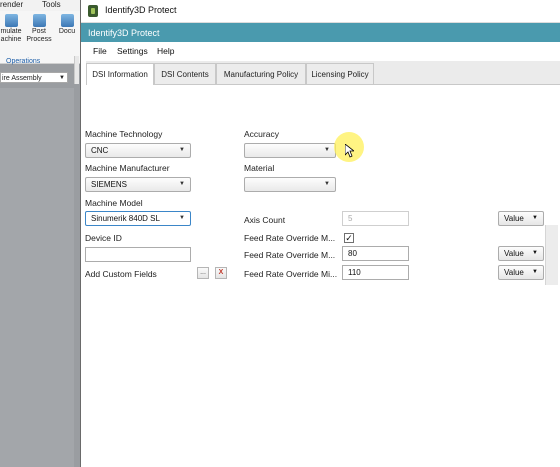  I want to click on tab-licensing-policy: Licensing Policy, so click(340, 73).